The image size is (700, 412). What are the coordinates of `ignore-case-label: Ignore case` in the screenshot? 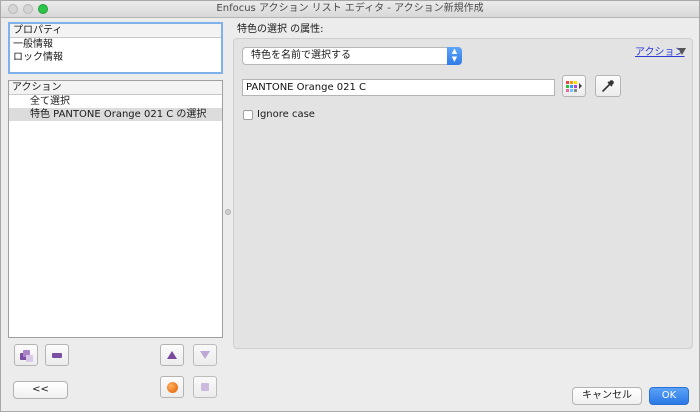 It's located at (286, 114).